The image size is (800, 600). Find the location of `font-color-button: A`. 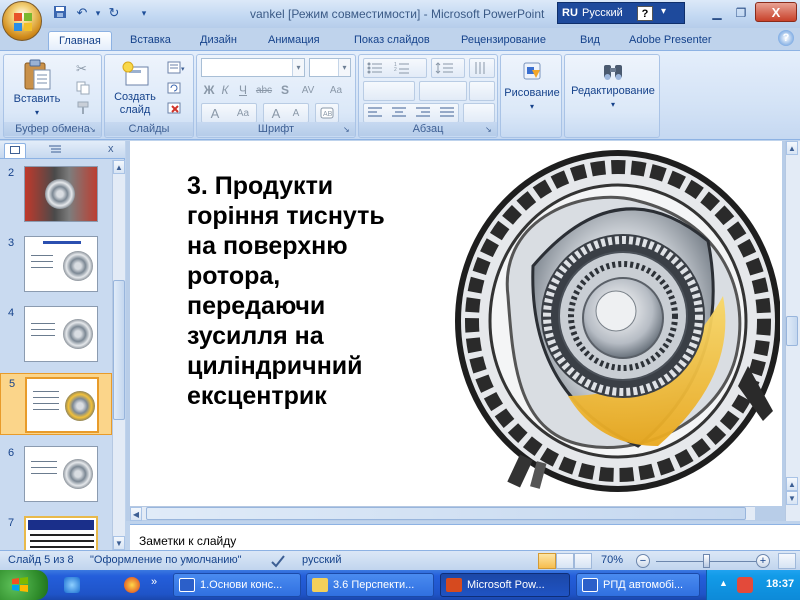

font-color-button: A is located at coordinates (215, 113).